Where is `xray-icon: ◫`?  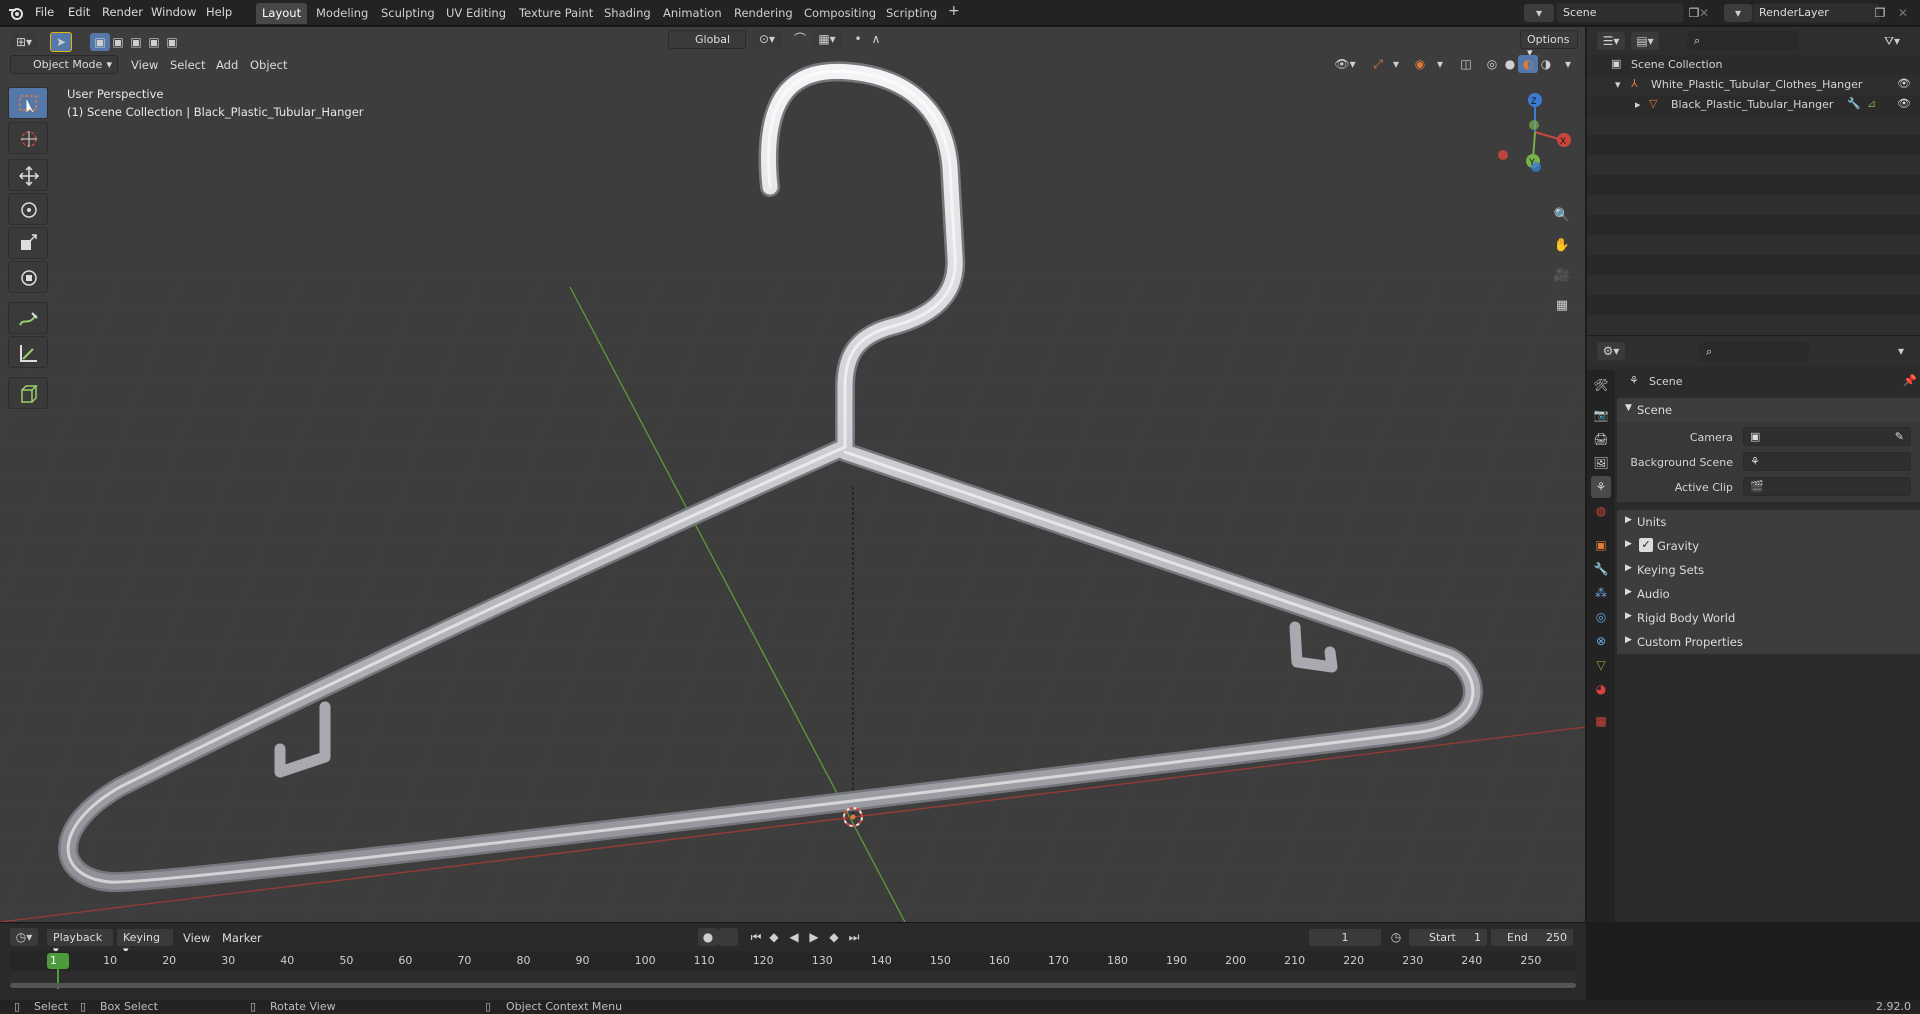
xray-icon: ◫ is located at coordinates (1466, 64).